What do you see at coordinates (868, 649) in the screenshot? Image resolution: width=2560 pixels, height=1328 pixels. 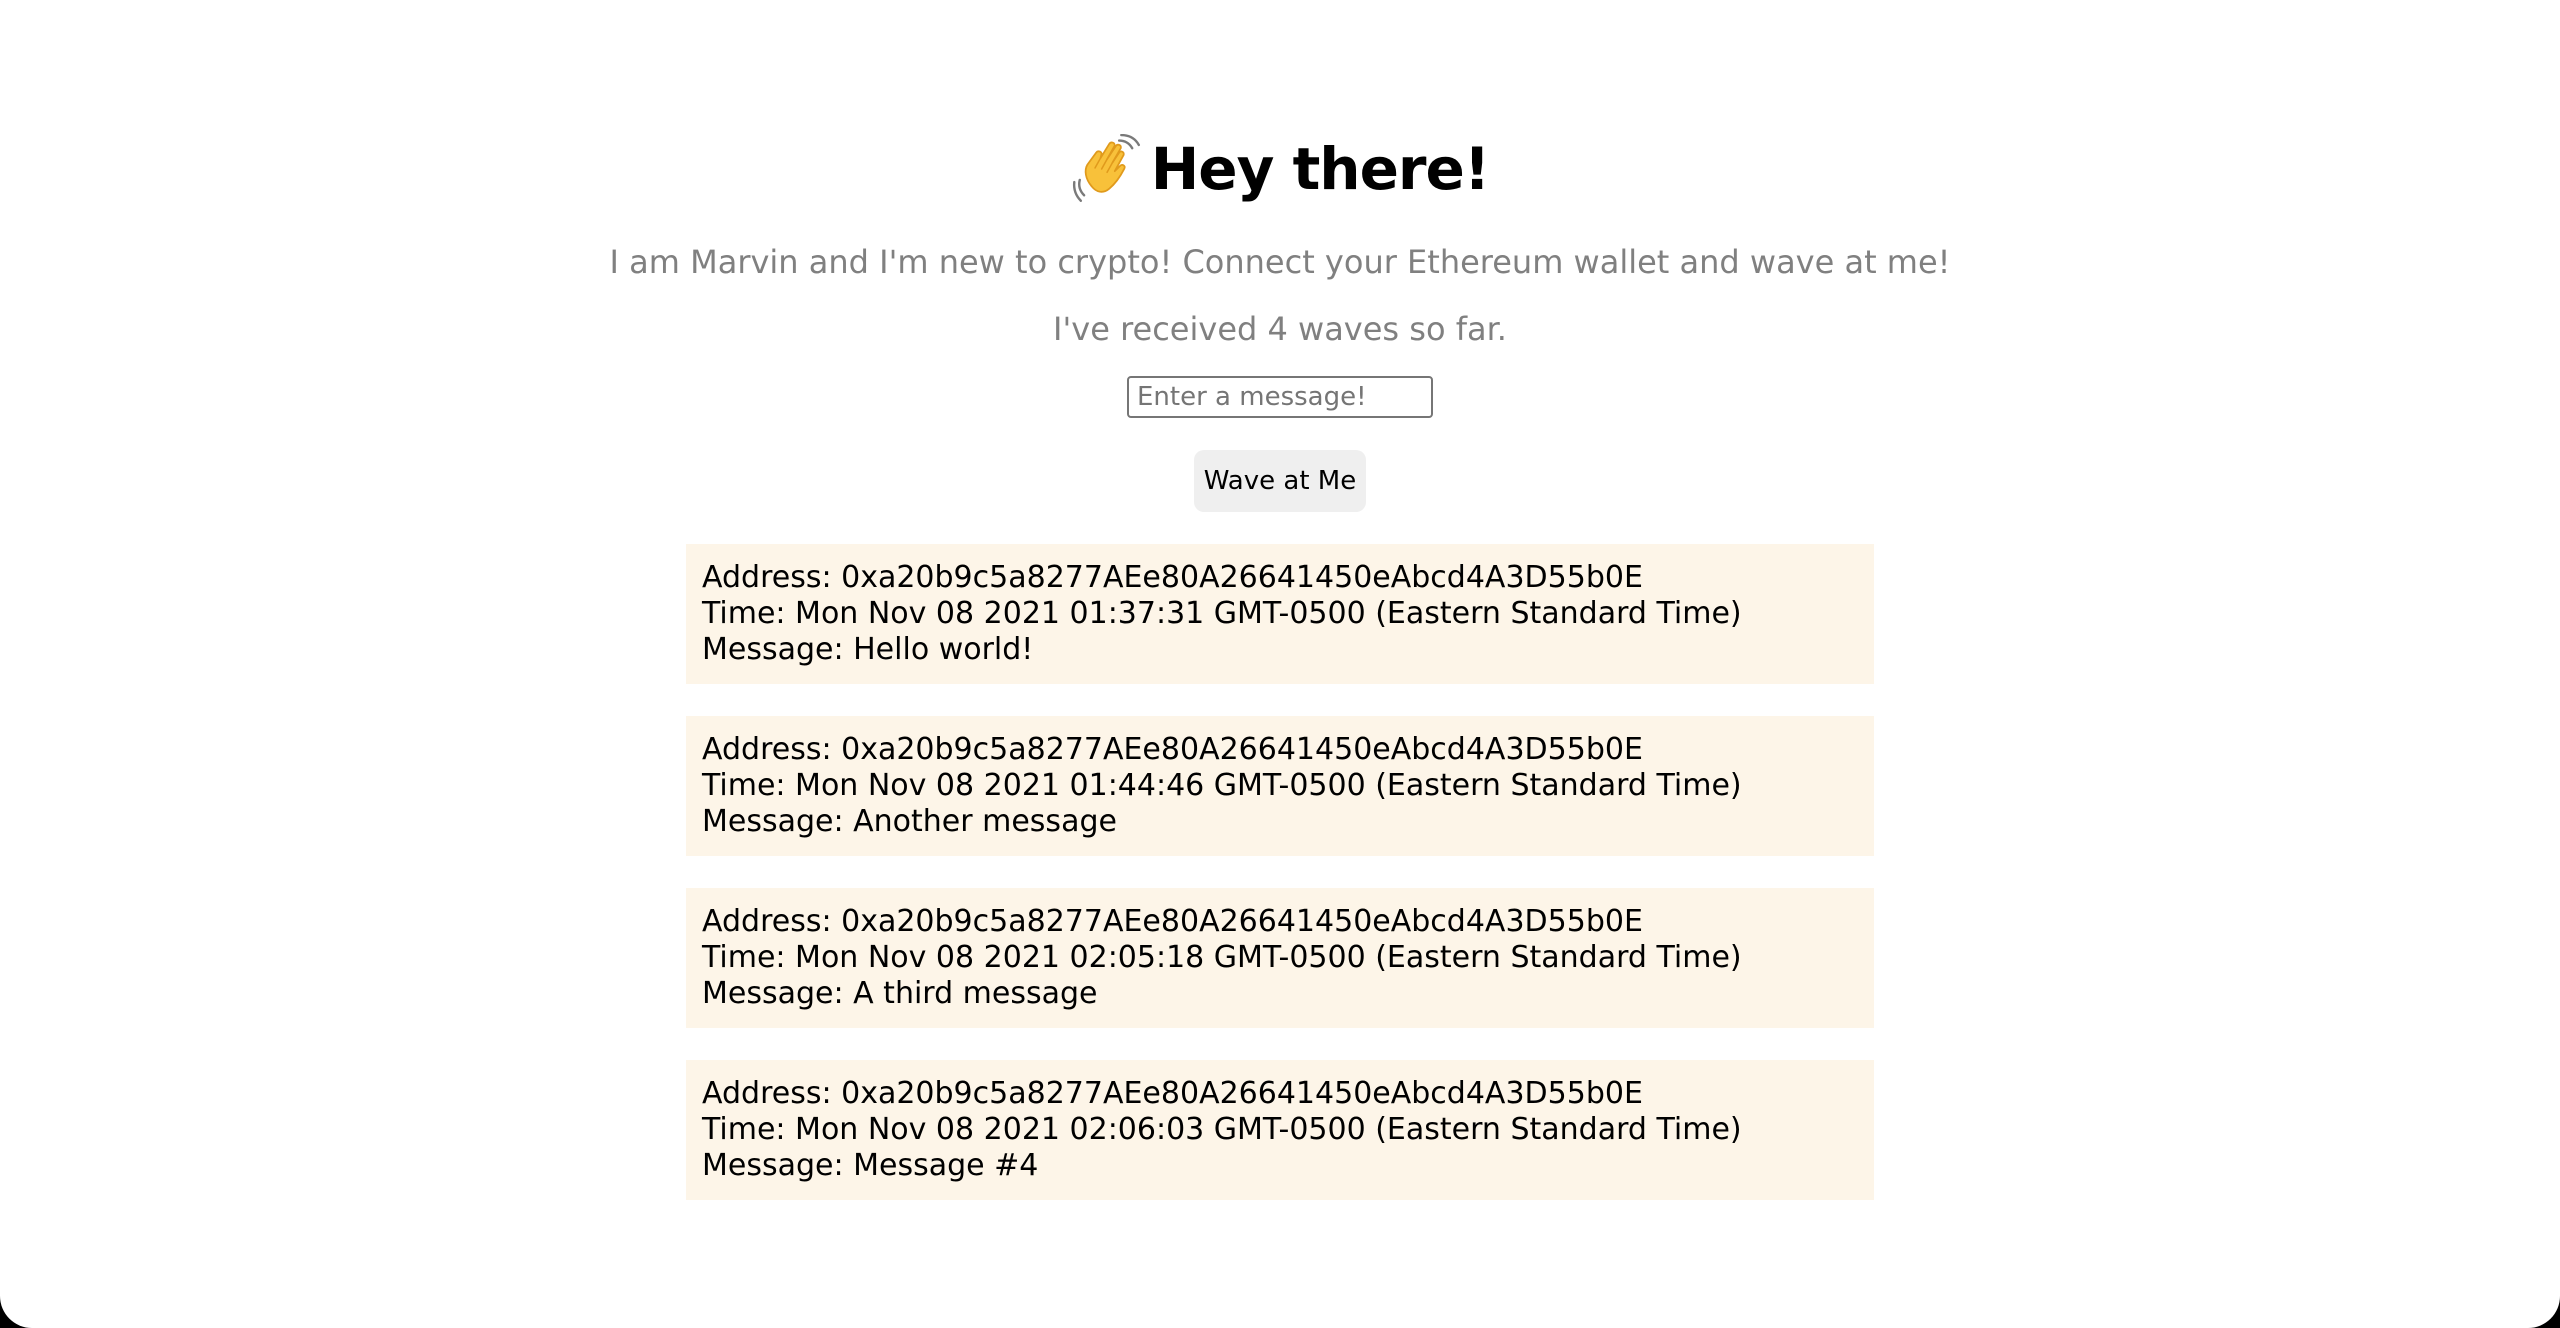 I see `wave-message: Message: Hello world!` at bounding box center [868, 649].